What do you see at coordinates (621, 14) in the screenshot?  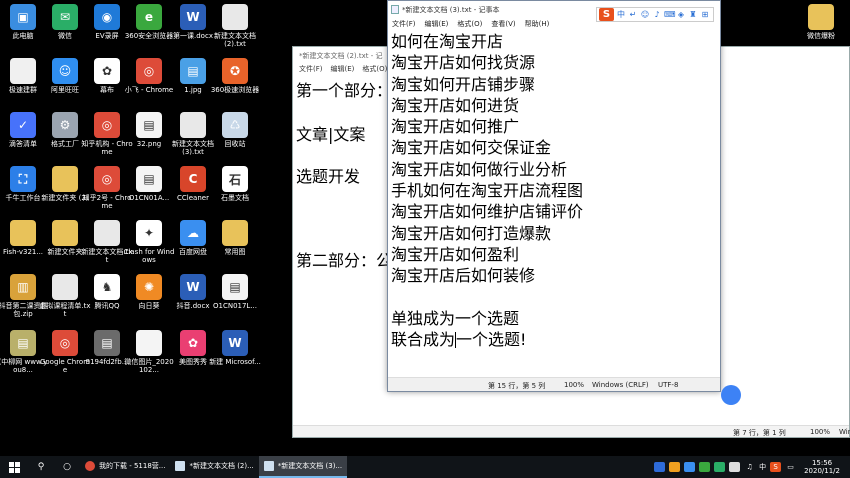 I see `ime-mode-toggle: 中` at bounding box center [621, 14].